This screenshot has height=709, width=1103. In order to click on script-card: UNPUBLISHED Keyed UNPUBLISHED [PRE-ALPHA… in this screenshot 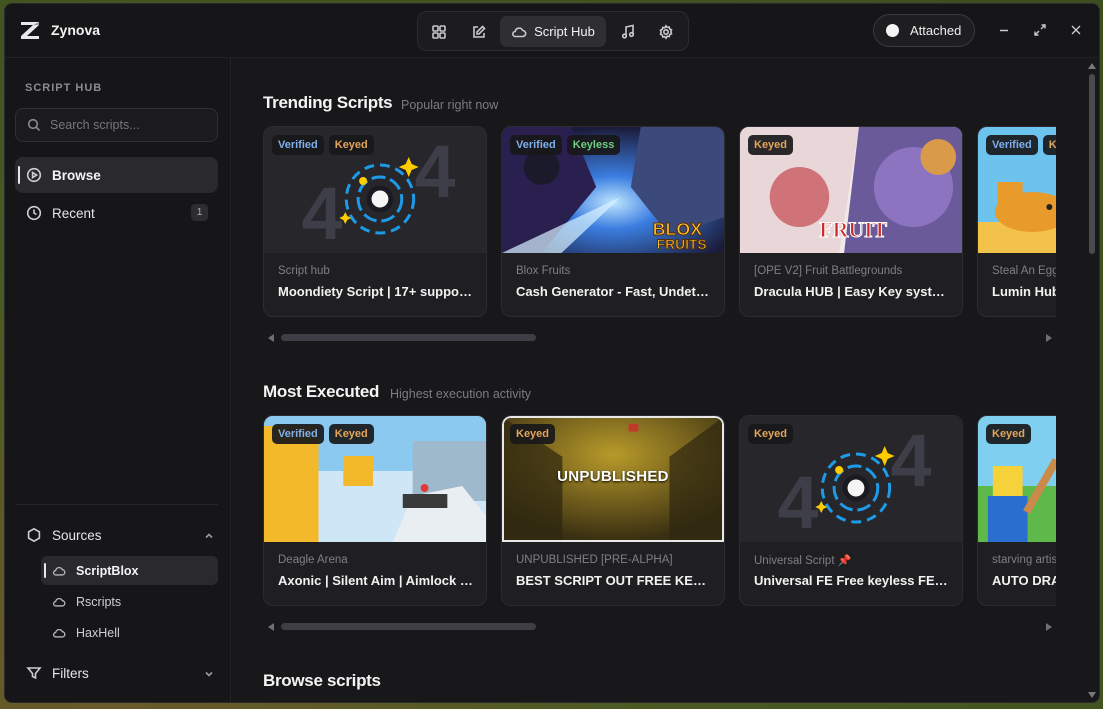, I will do `click(613, 510)`.